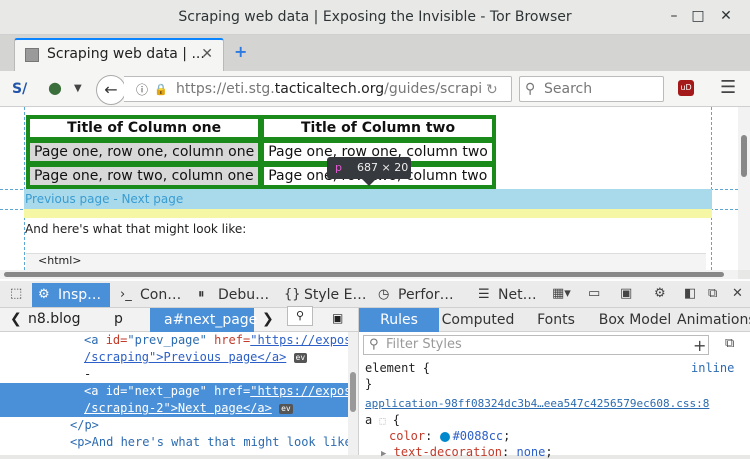 This screenshot has width=750, height=459. What do you see at coordinates (16, 293) in the screenshot?
I see `pick-element-icon: ⬚` at bounding box center [16, 293].